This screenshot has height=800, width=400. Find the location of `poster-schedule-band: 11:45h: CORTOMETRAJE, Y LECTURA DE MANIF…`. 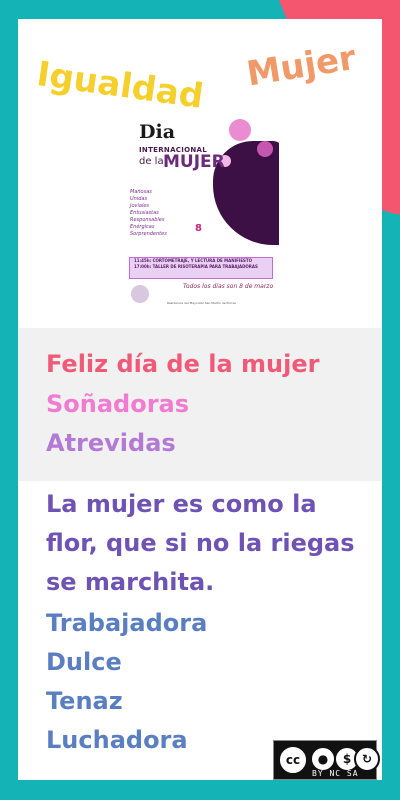

poster-schedule-band: 11:45h: CORTOMETRAJE, Y LECTURA DE MANIF… is located at coordinates (201, 268).